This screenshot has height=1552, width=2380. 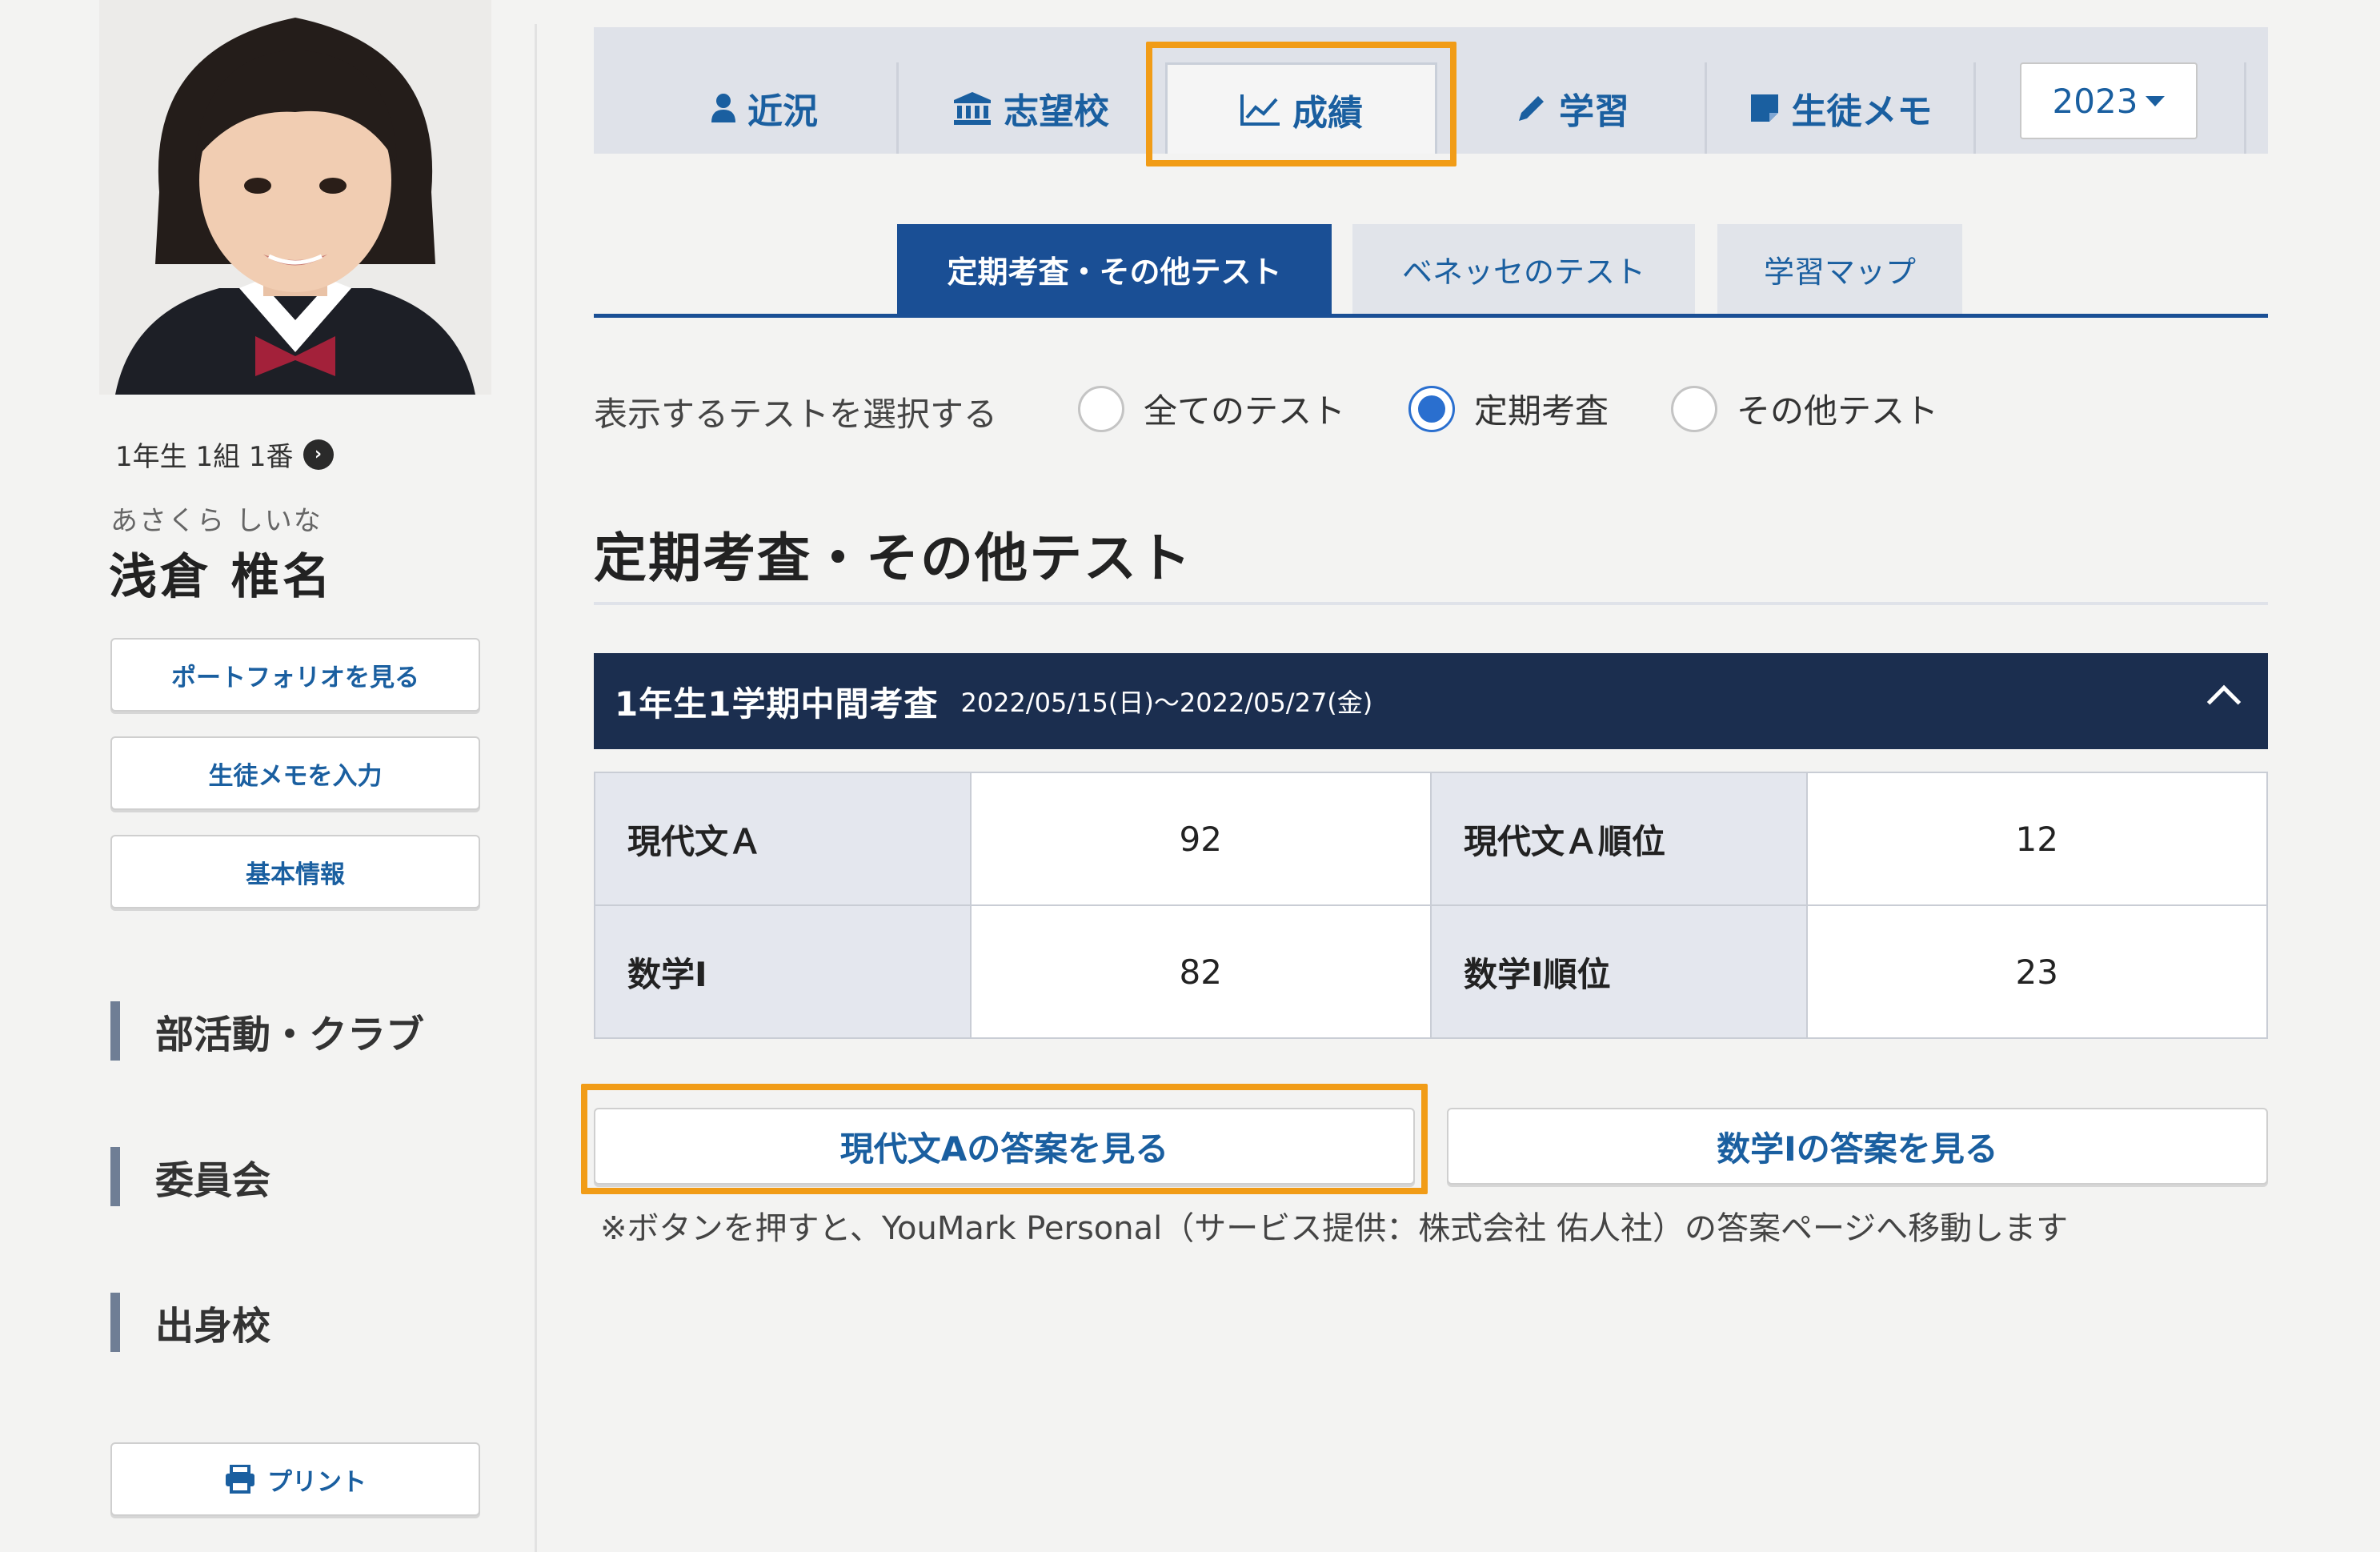 What do you see at coordinates (796, 414) in the screenshot?
I see `test-filter-prompt: 表示するテストを選択する` at bounding box center [796, 414].